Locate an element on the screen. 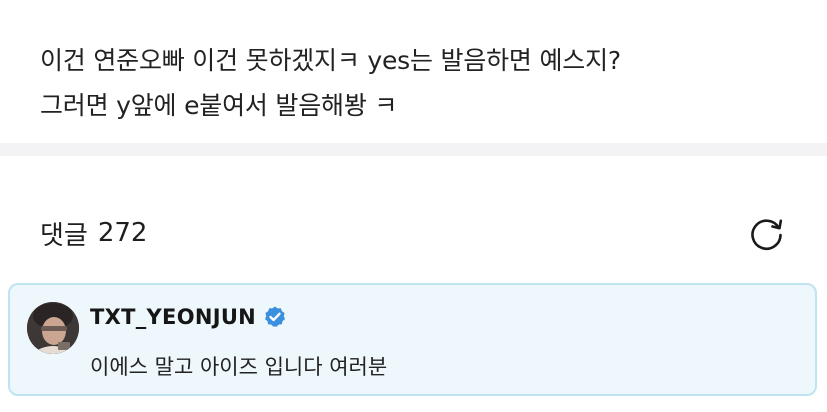  comments-title: 댓글 272 is located at coordinates (93, 233).